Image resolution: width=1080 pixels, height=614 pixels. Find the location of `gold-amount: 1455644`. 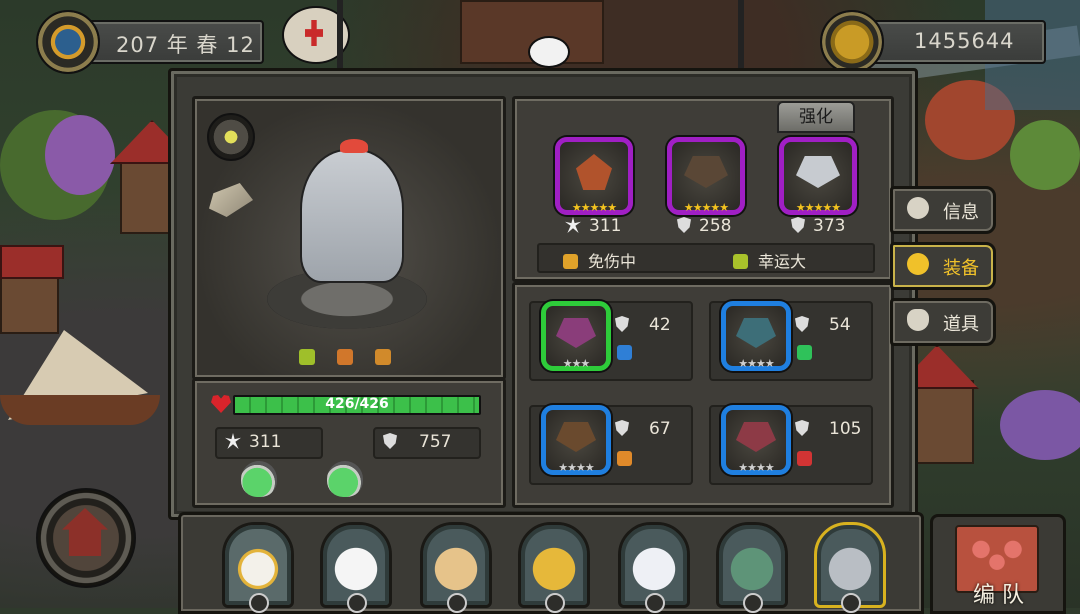

gold-amount: 1455644 is located at coordinates (964, 41).